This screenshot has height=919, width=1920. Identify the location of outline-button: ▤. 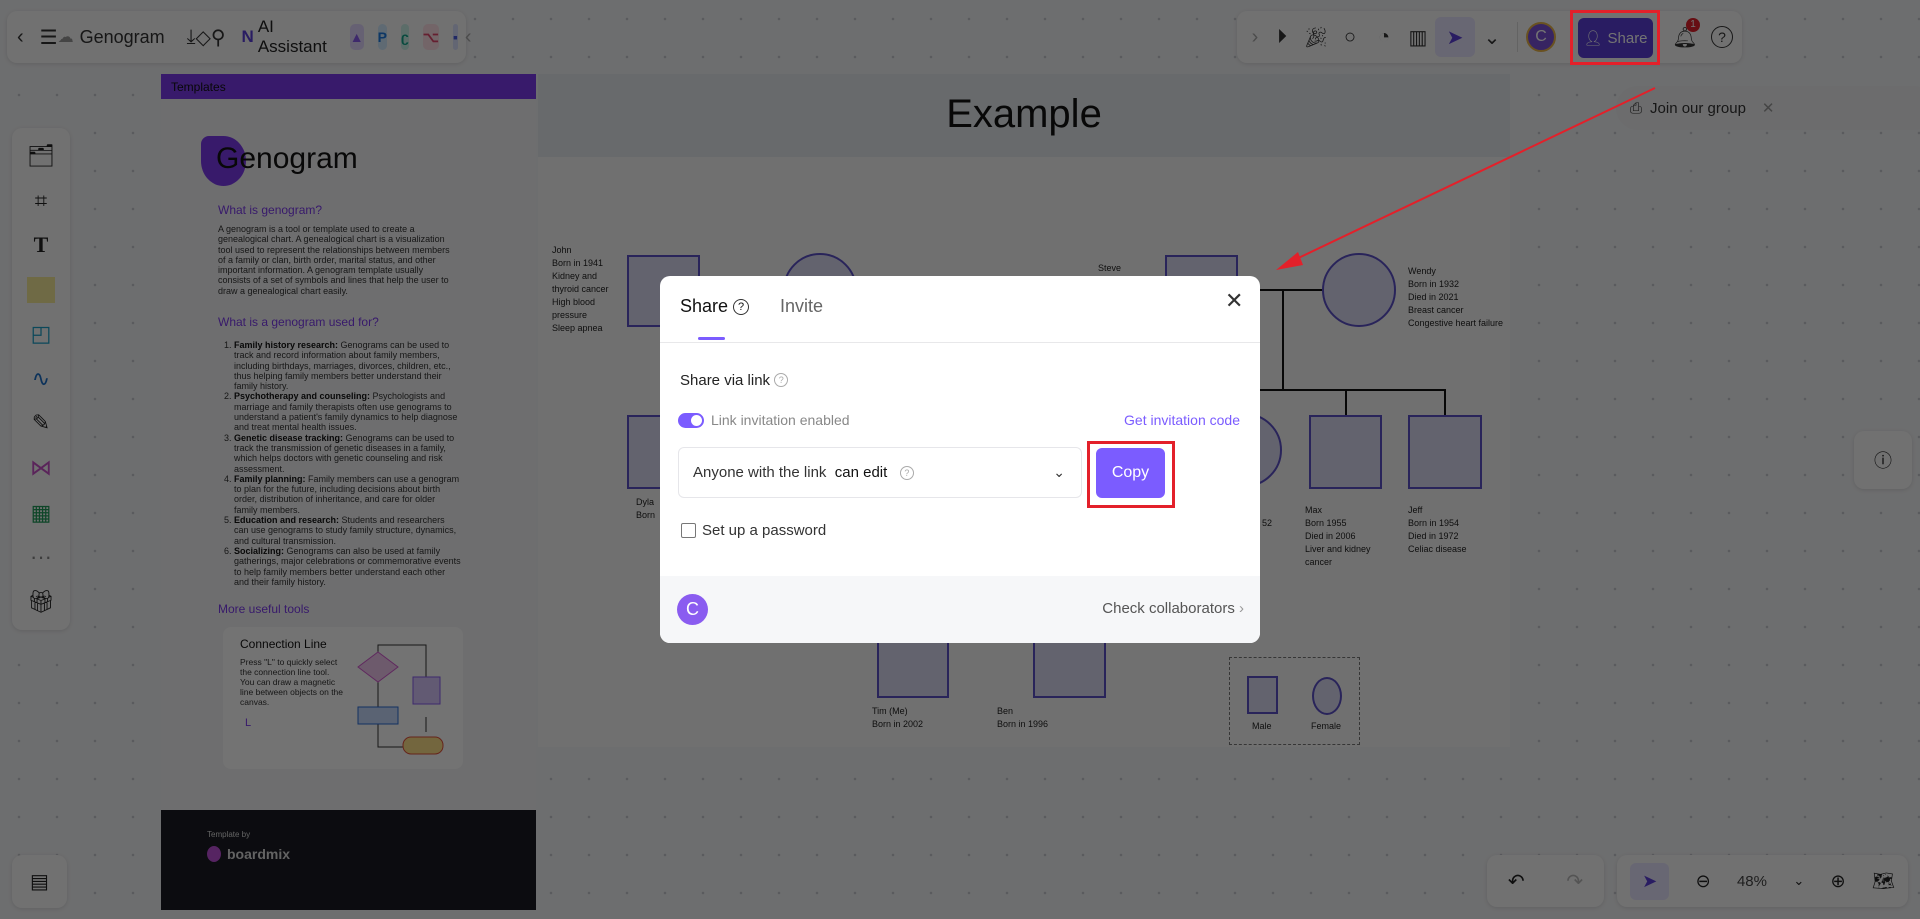
(39, 881).